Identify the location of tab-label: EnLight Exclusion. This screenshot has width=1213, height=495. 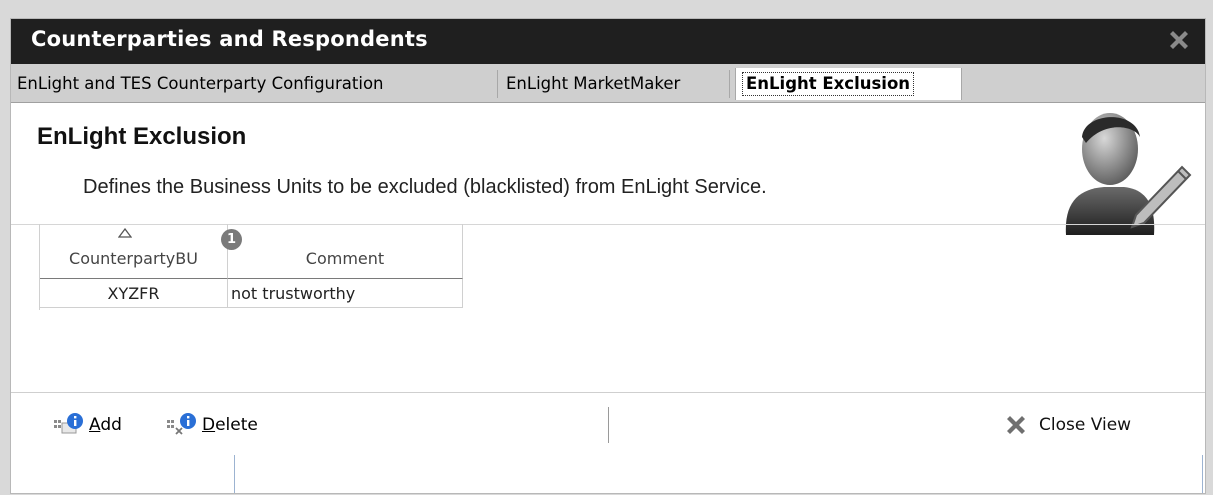
(828, 84).